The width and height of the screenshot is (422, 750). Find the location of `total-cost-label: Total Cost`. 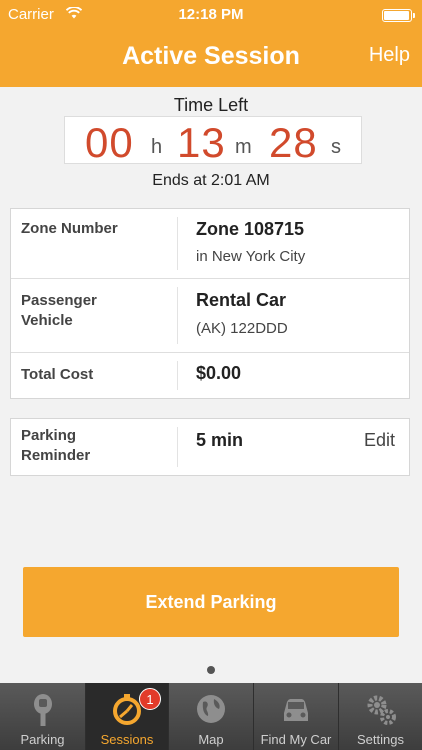

total-cost-label: Total Cost is located at coordinates (57, 374).